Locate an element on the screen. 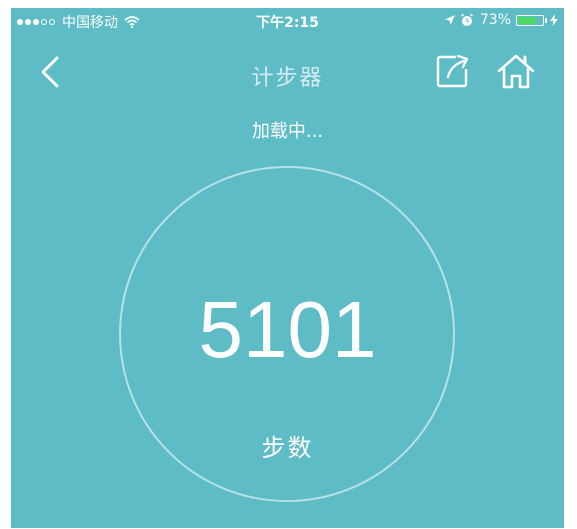  battery-body is located at coordinates (530, 20).